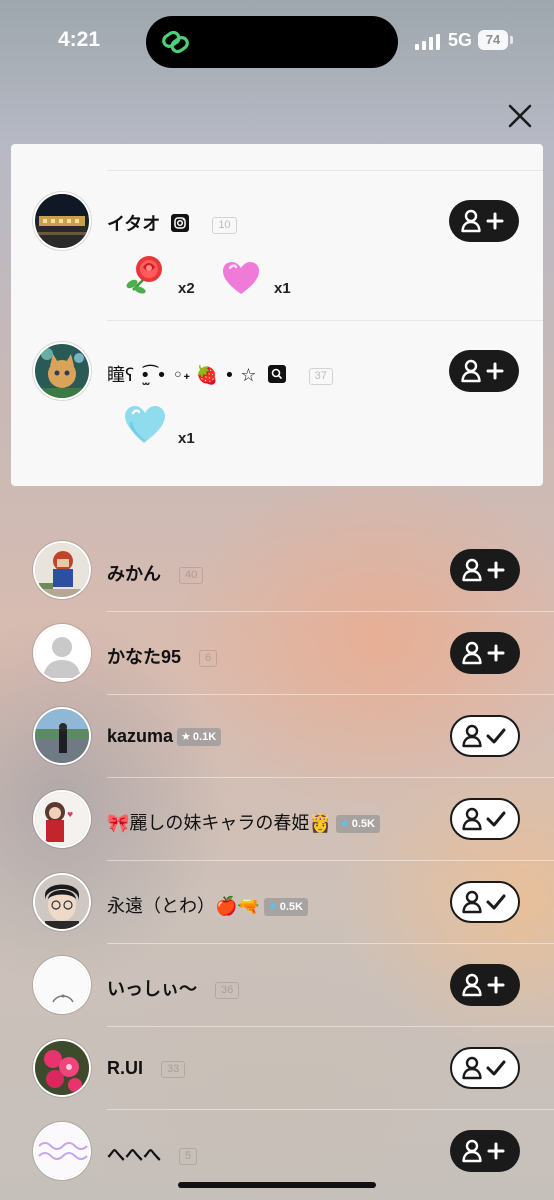 The height and width of the screenshot is (1200, 554). I want to click on viewer-name: いっしぃ〜 36, so click(173, 988).